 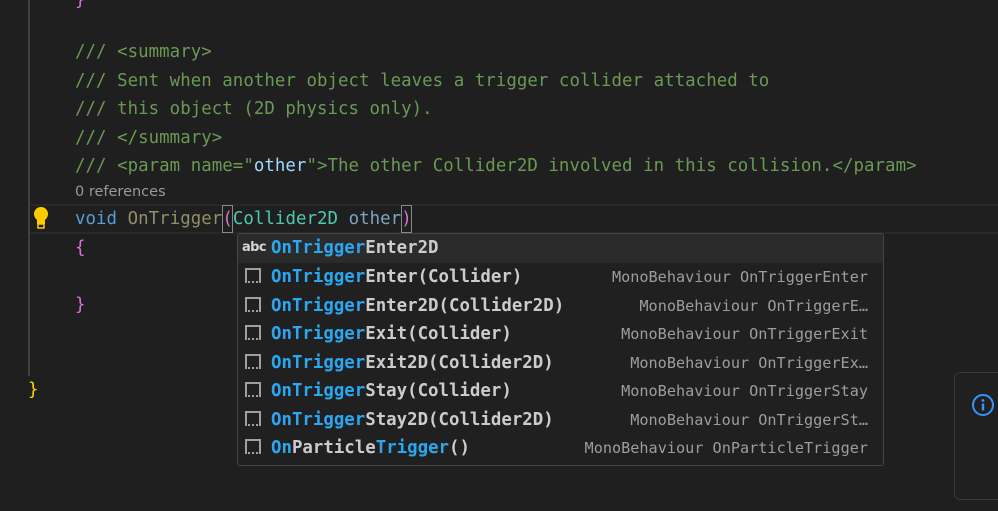 What do you see at coordinates (96, 219) in the screenshot?
I see `keyword-void: void` at bounding box center [96, 219].